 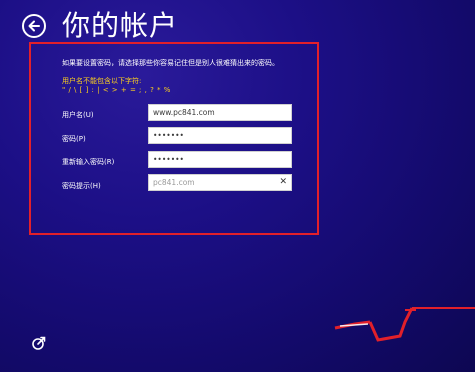 What do you see at coordinates (102, 81) in the screenshot?
I see `username-warning-title: 用户名不能包含以下字符:` at bounding box center [102, 81].